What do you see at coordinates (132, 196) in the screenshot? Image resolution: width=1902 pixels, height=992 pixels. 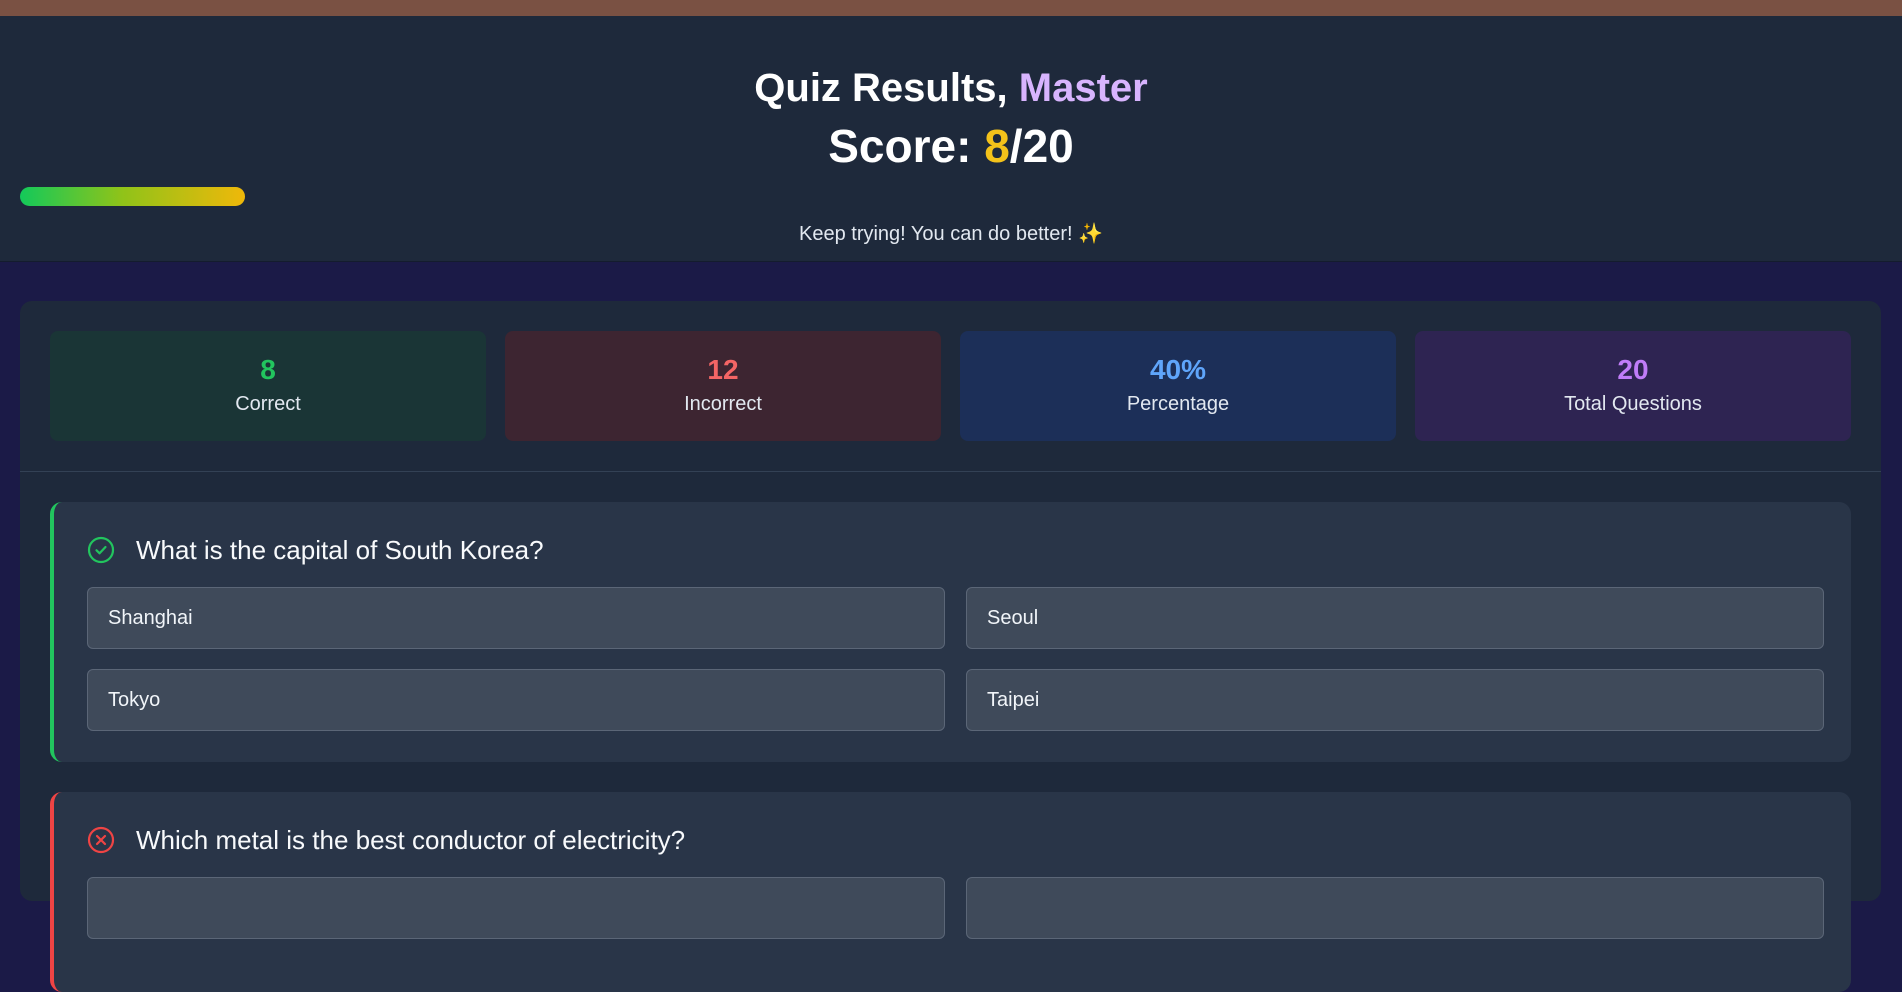 I see `score-progress-bar` at bounding box center [132, 196].